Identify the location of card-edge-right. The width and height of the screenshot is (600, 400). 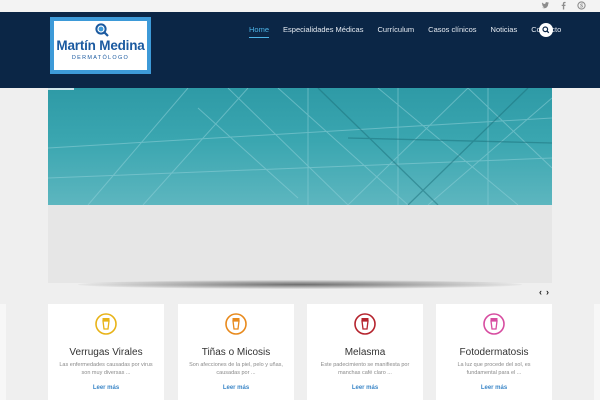
(597, 352).